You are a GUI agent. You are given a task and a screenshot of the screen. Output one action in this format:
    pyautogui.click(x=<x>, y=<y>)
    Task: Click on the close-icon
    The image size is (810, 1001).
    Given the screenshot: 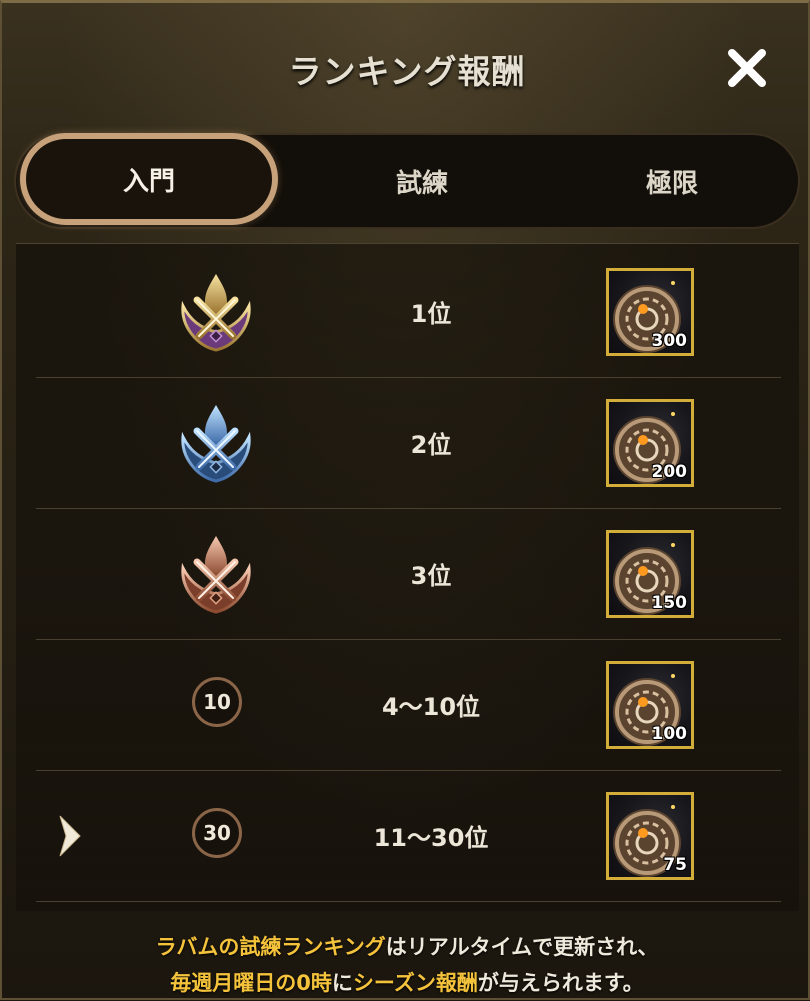 What is the action you would take?
    pyautogui.click(x=747, y=68)
    